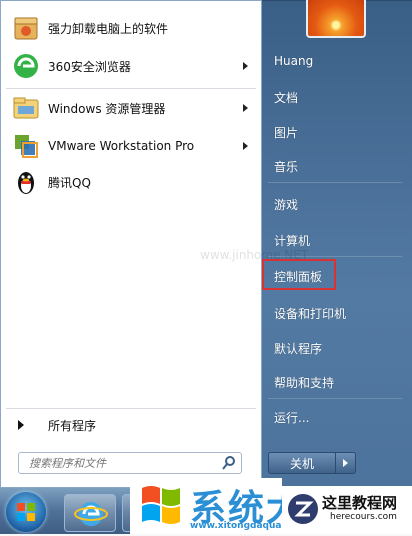 This screenshot has height=536, width=412. I want to click on program-item-windows-explorer: Windows 资源管理器, so click(132, 108).